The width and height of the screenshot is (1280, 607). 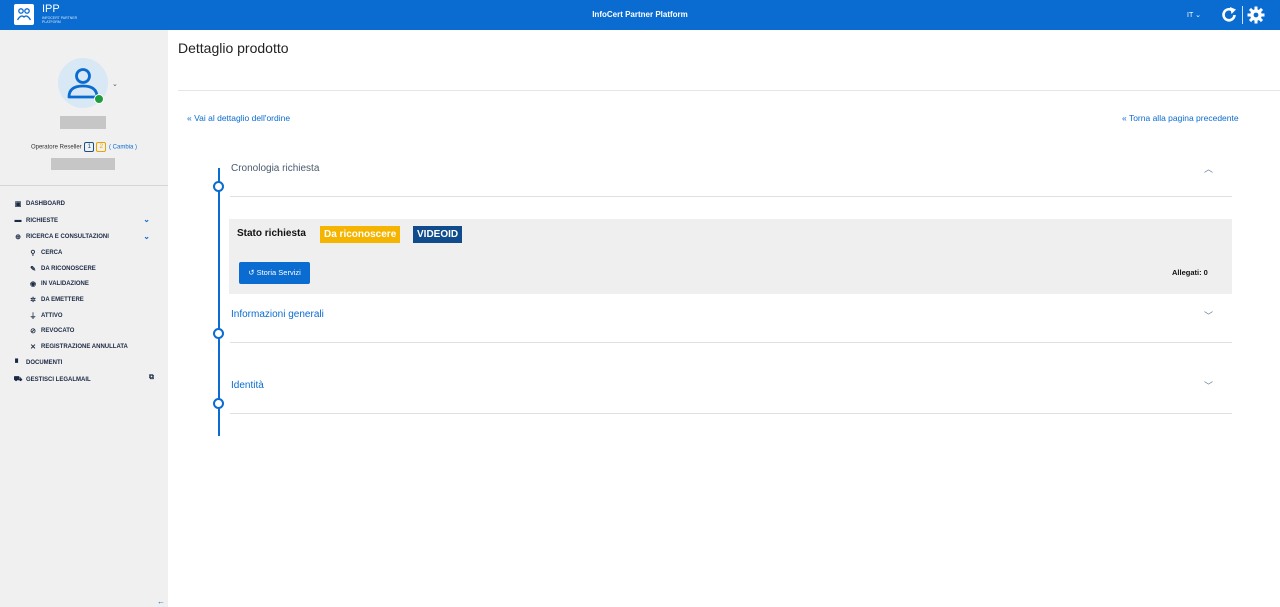 I want to click on close-icon: ✕, so click(x=33, y=348).